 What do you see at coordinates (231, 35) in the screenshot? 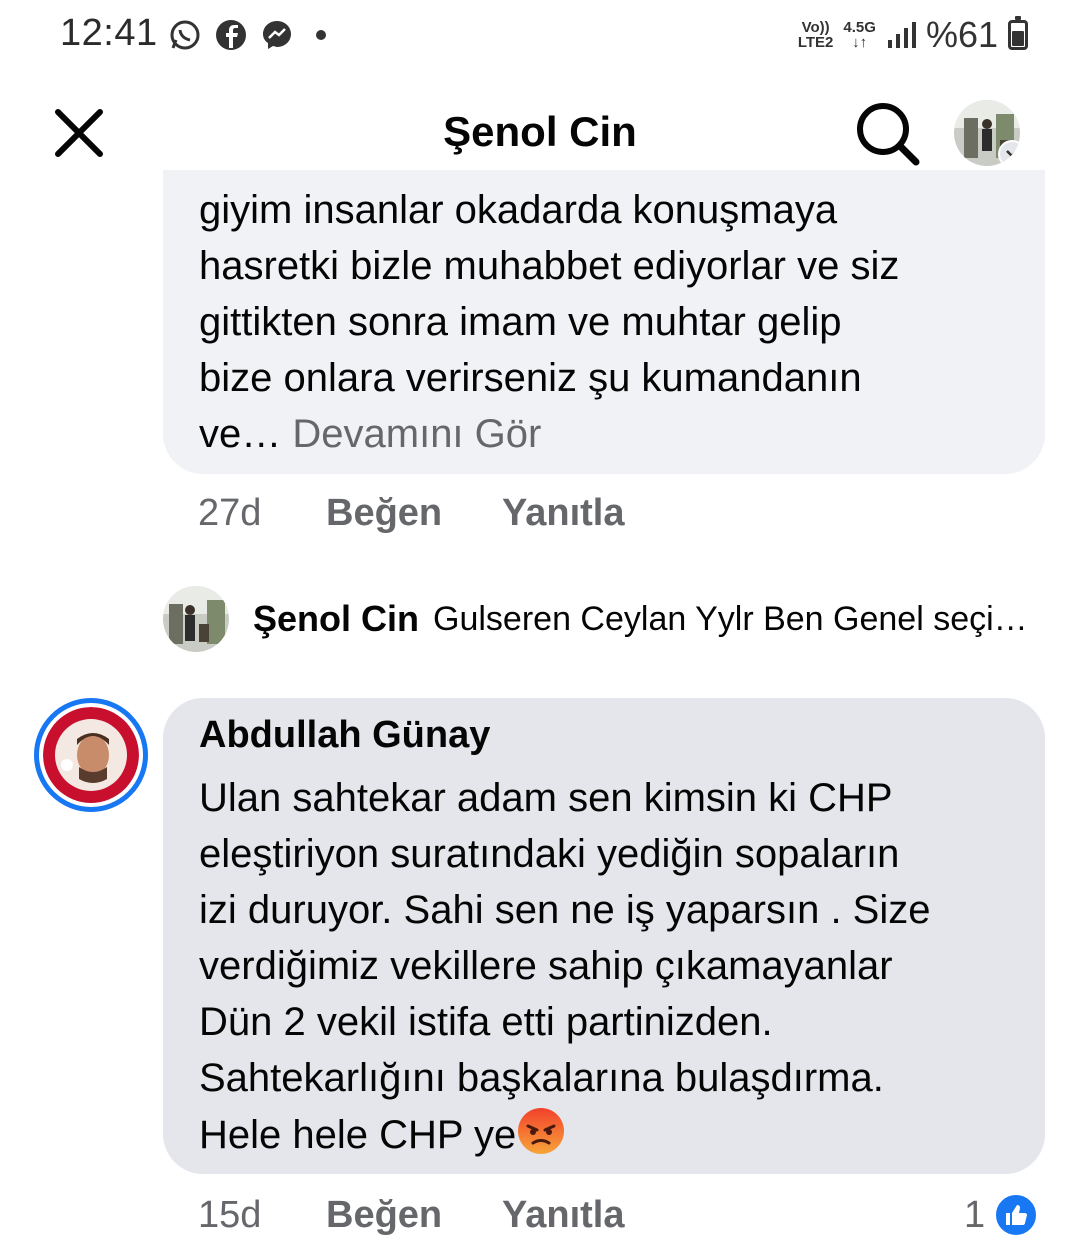
I see `facebook-icon` at bounding box center [231, 35].